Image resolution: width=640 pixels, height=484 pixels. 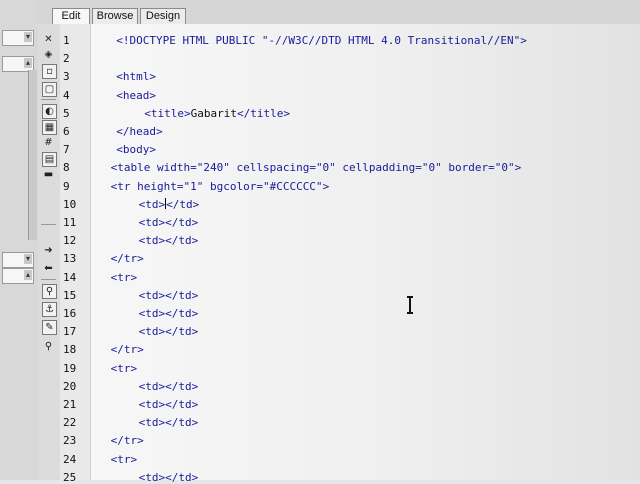 What do you see at coordinates (70, 295) in the screenshot?
I see `line-number: 15` at bounding box center [70, 295].